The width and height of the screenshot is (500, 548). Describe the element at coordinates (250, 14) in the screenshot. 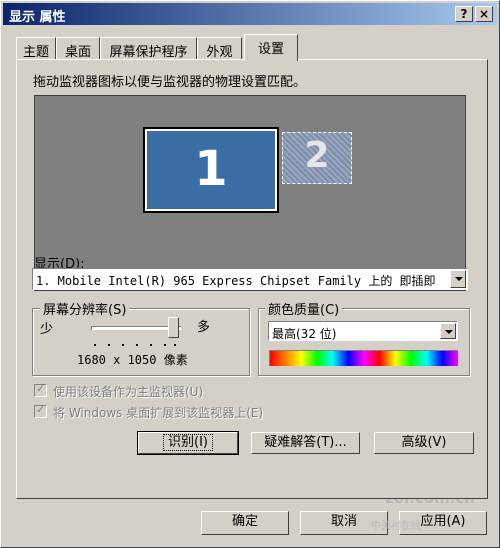

I see `title-bar: 显示 属性 ? ×` at that location.